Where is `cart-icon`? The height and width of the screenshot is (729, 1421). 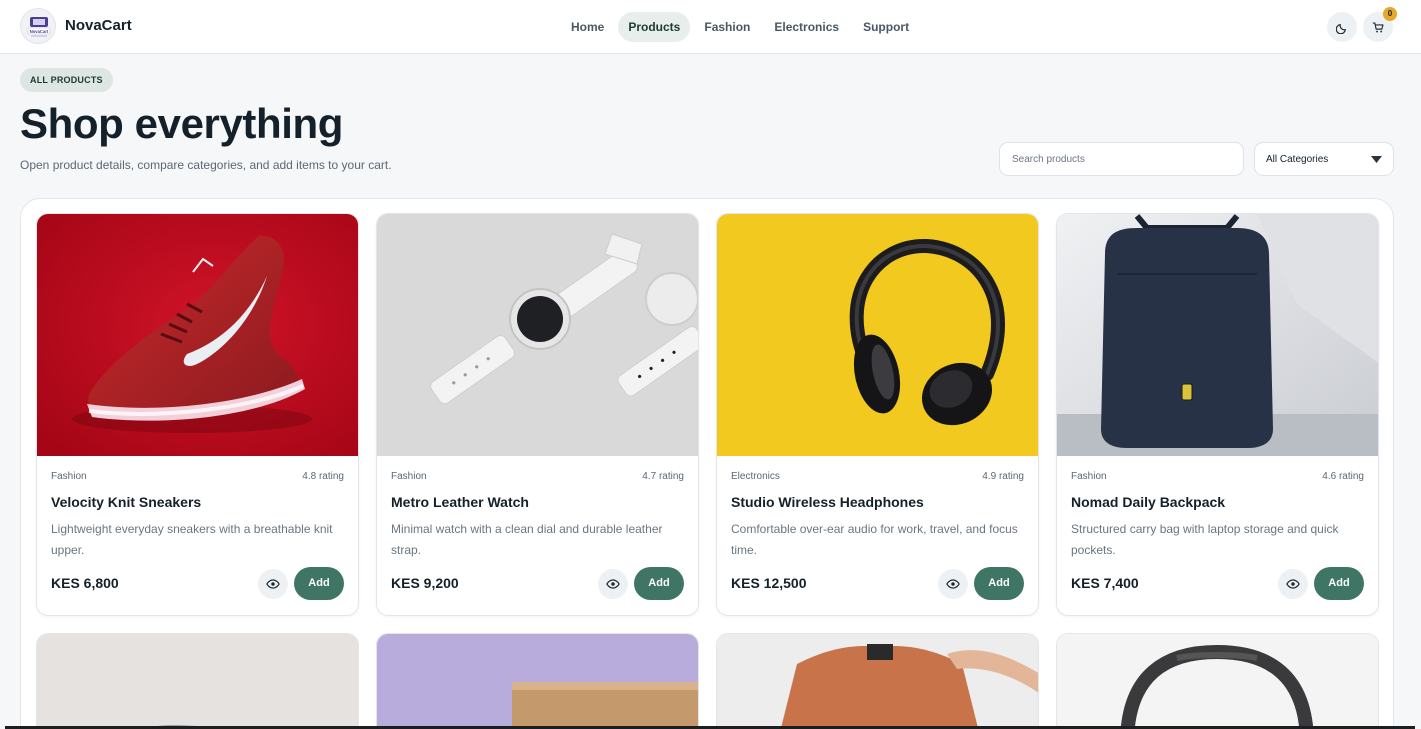 cart-icon is located at coordinates (1378, 26).